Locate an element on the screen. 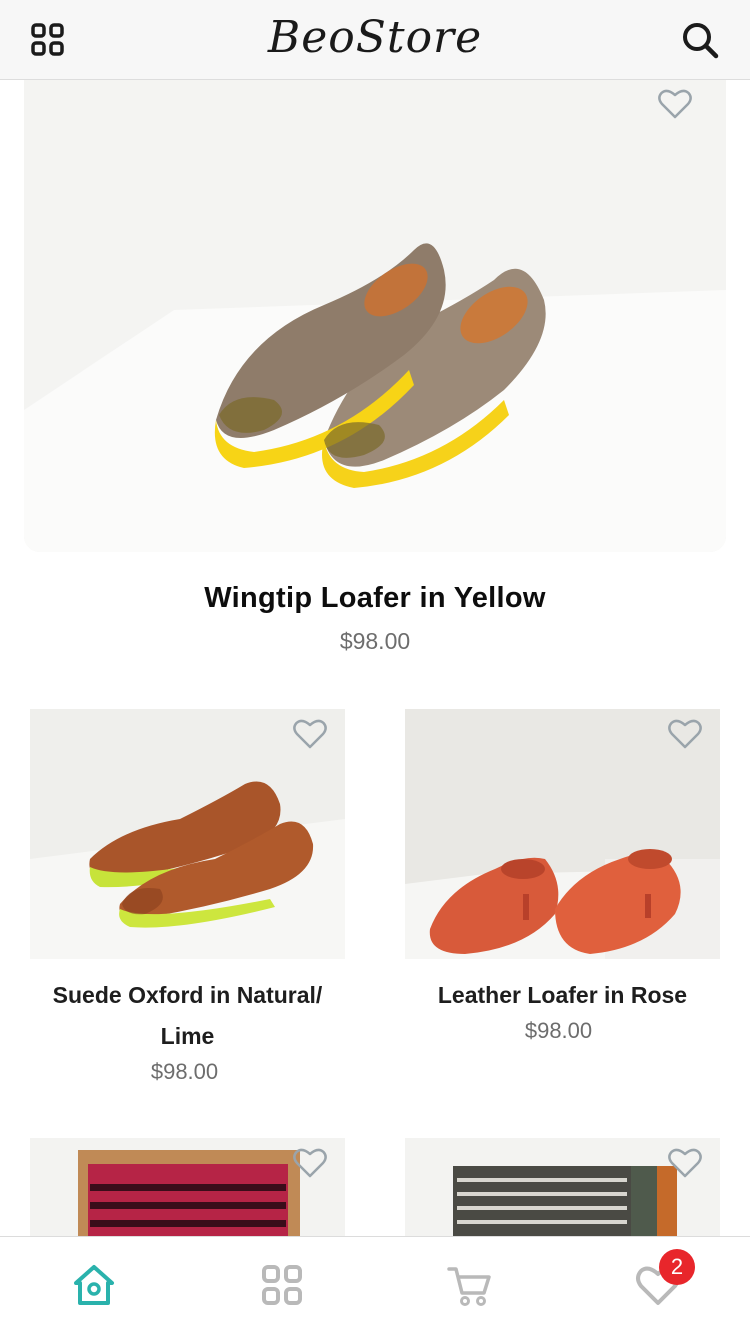  bottom-tab-bar: 2 is located at coordinates (375, 1285).